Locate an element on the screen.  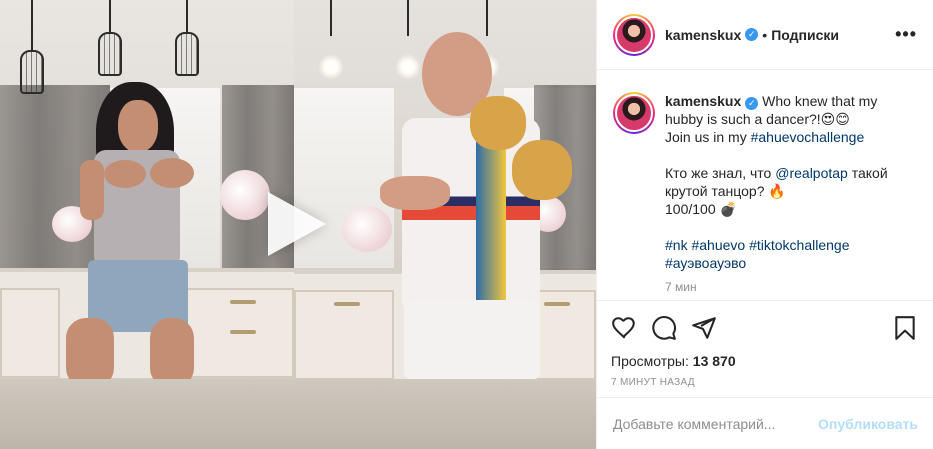
hashtag-link: #ahuevo is located at coordinates (718, 245).